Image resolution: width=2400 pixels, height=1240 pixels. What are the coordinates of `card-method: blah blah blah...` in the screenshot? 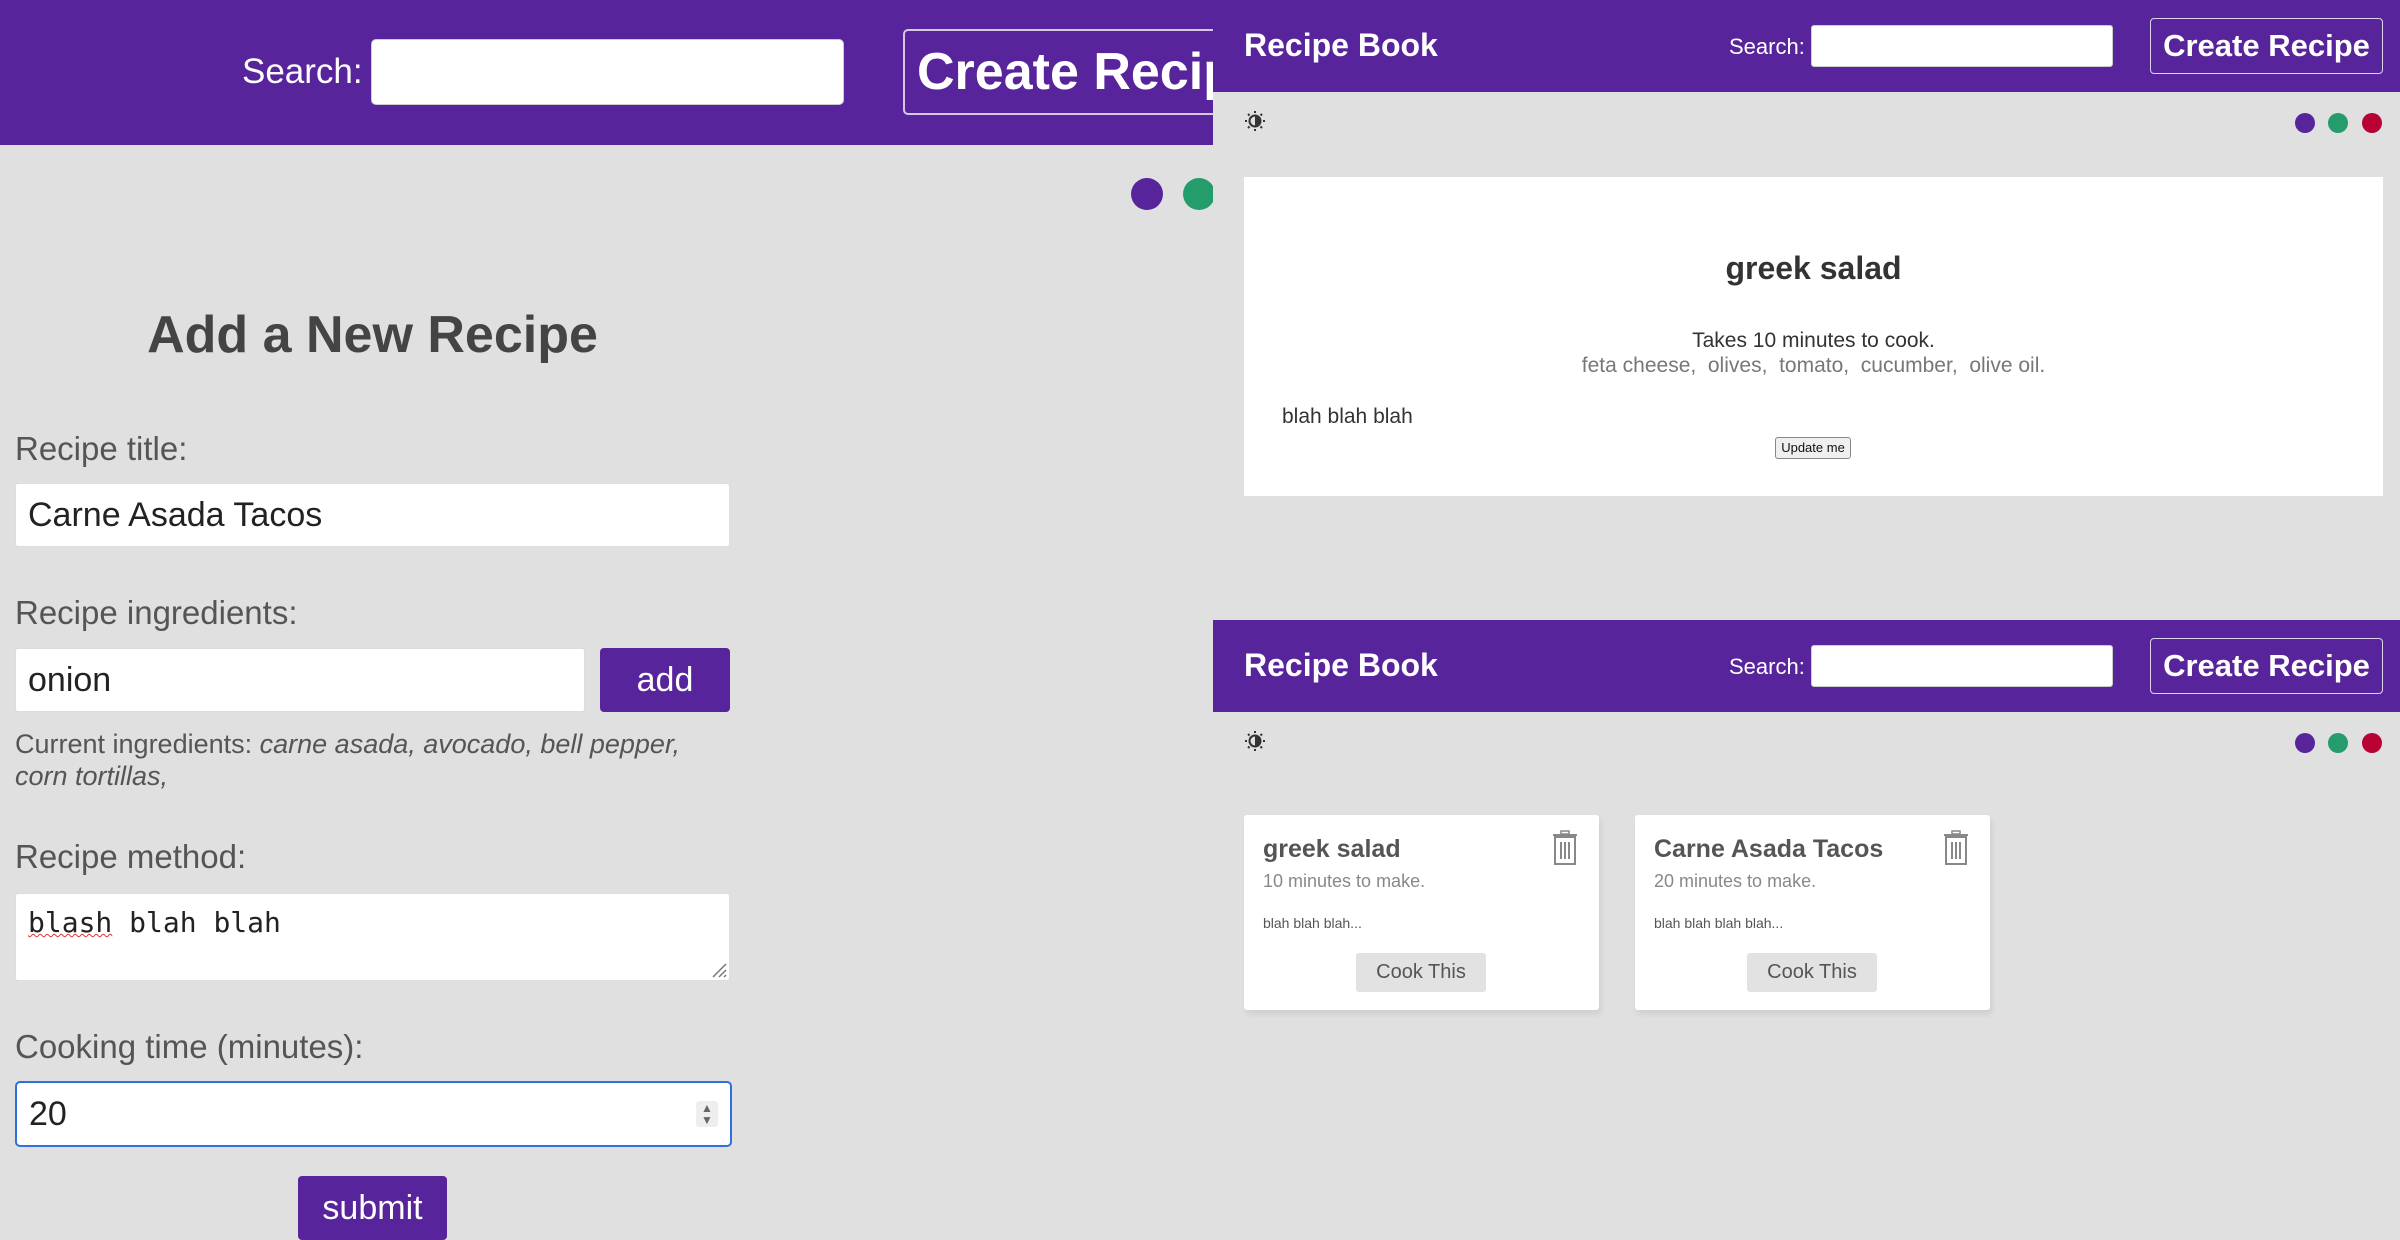 It's located at (1312, 923).